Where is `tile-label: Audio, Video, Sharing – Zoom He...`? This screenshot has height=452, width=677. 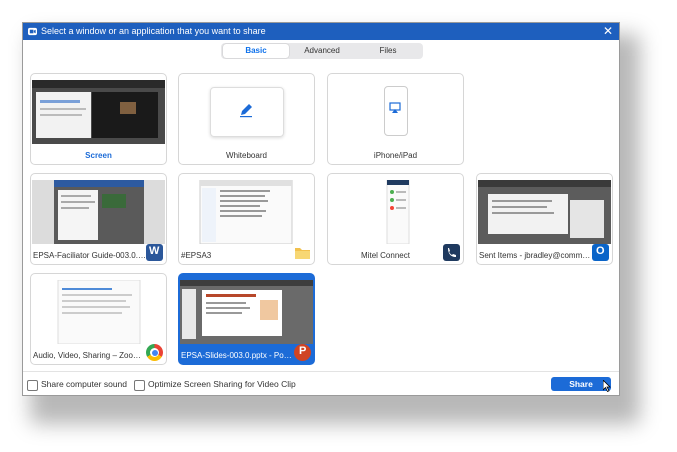
tile-label: Audio, Video, Sharing – Zoom He... is located at coordinates (89, 355).